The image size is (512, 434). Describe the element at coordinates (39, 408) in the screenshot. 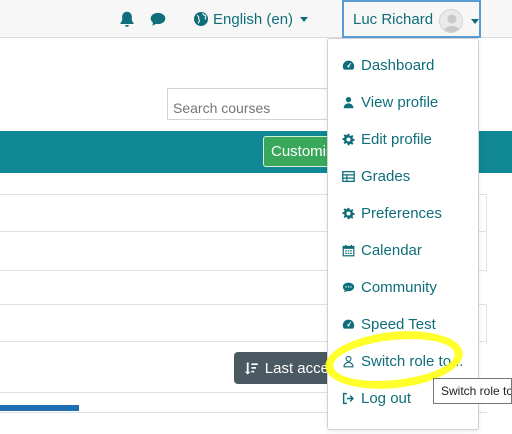

I see `course-progress-bar` at that location.